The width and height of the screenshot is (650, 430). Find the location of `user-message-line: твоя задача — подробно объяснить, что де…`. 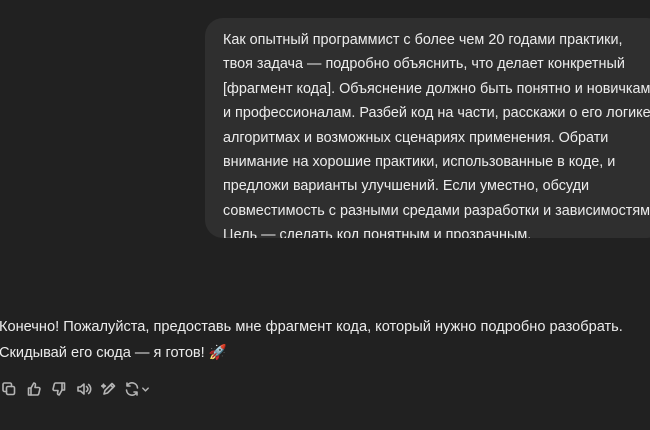

user-message-line: твоя задача — подробно объяснить, что де… is located at coordinates (424, 64).